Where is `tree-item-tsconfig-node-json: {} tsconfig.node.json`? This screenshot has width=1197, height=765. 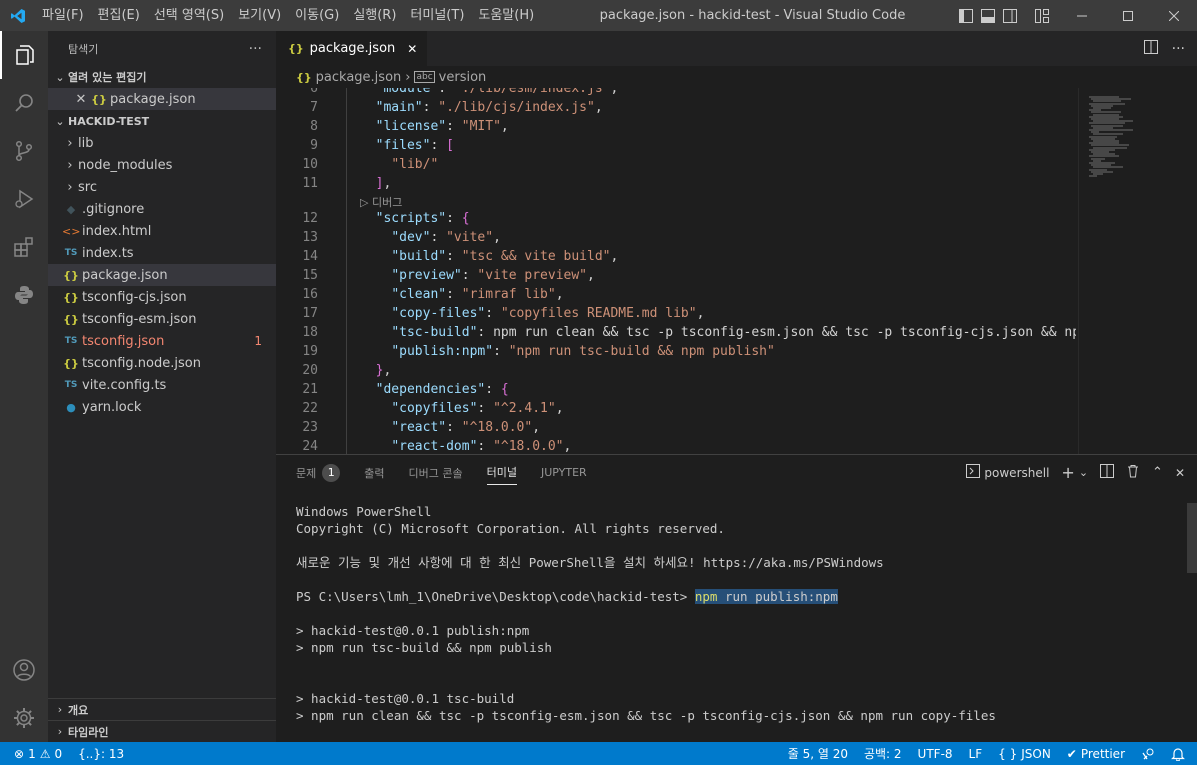 tree-item-tsconfig-node-json: {} tsconfig.node.json is located at coordinates (162, 363).